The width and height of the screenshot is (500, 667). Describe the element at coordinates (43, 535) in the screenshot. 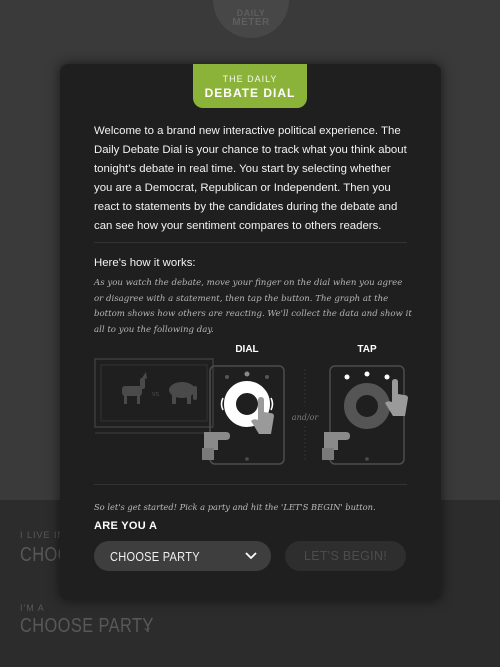

I see `live-in-label: I LIVE IN` at that location.